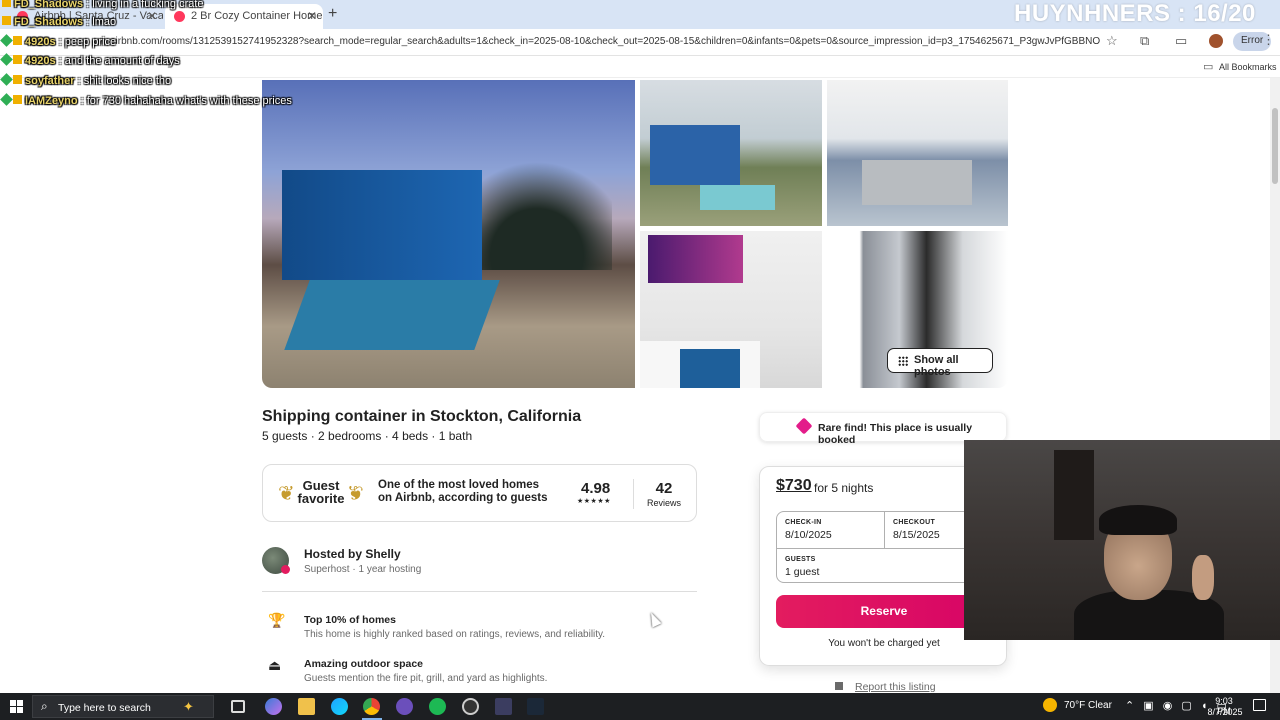 This screenshot has height=720, width=1280. Describe the element at coordinates (695, 155) in the screenshot. I see `container-shape` at that location.